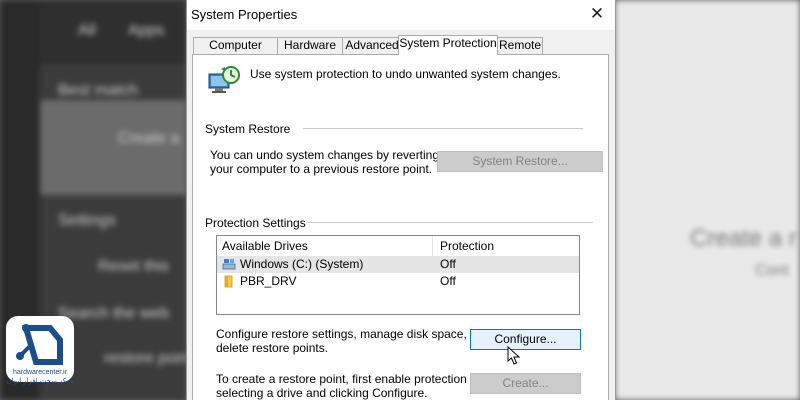 The width and height of the screenshot is (800, 400). What do you see at coordinates (98, 90) in the screenshot?
I see `bg-best-match: Best match` at bounding box center [98, 90].